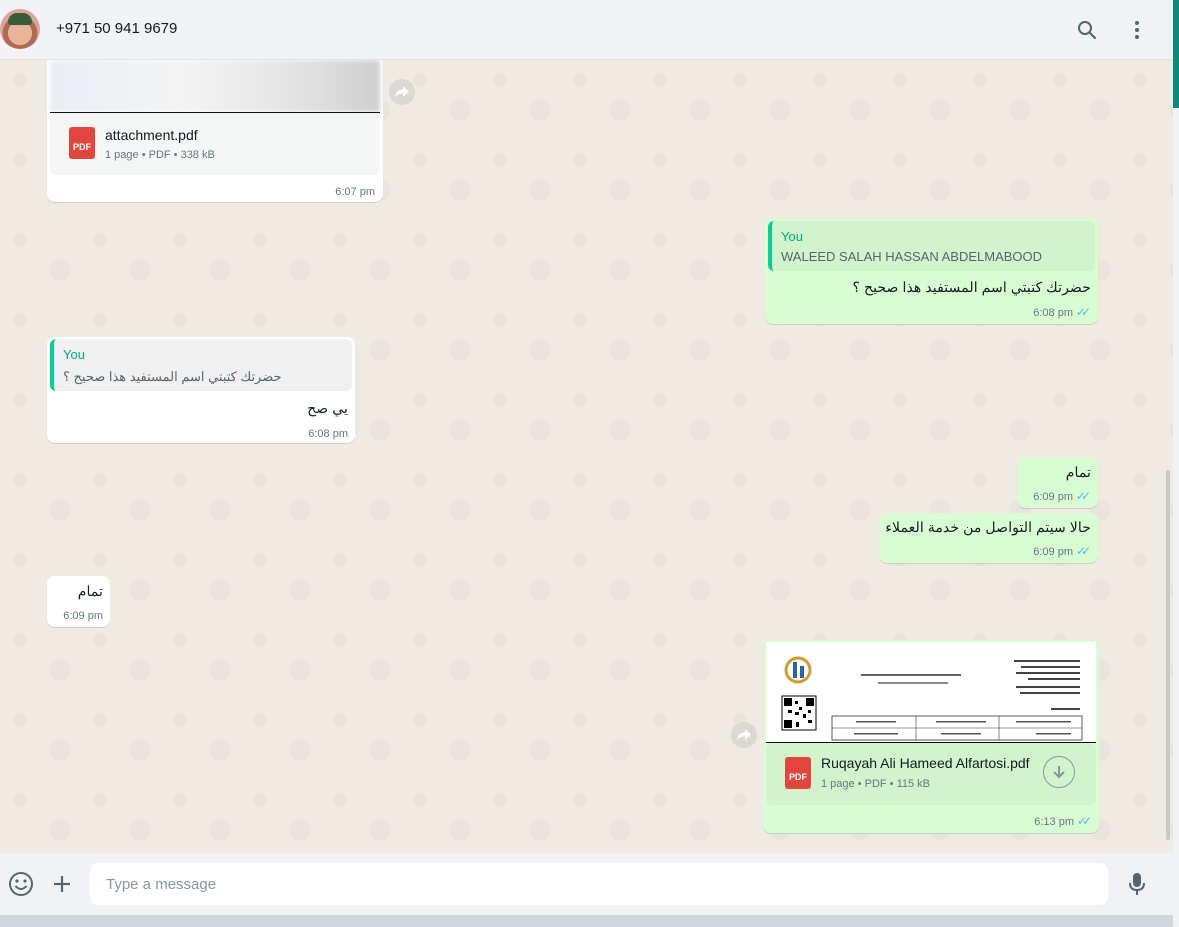  Describe the element at coordinates (116, 28) in the screenshot. I see `contact-name: +971 50 941 9679` at that location.